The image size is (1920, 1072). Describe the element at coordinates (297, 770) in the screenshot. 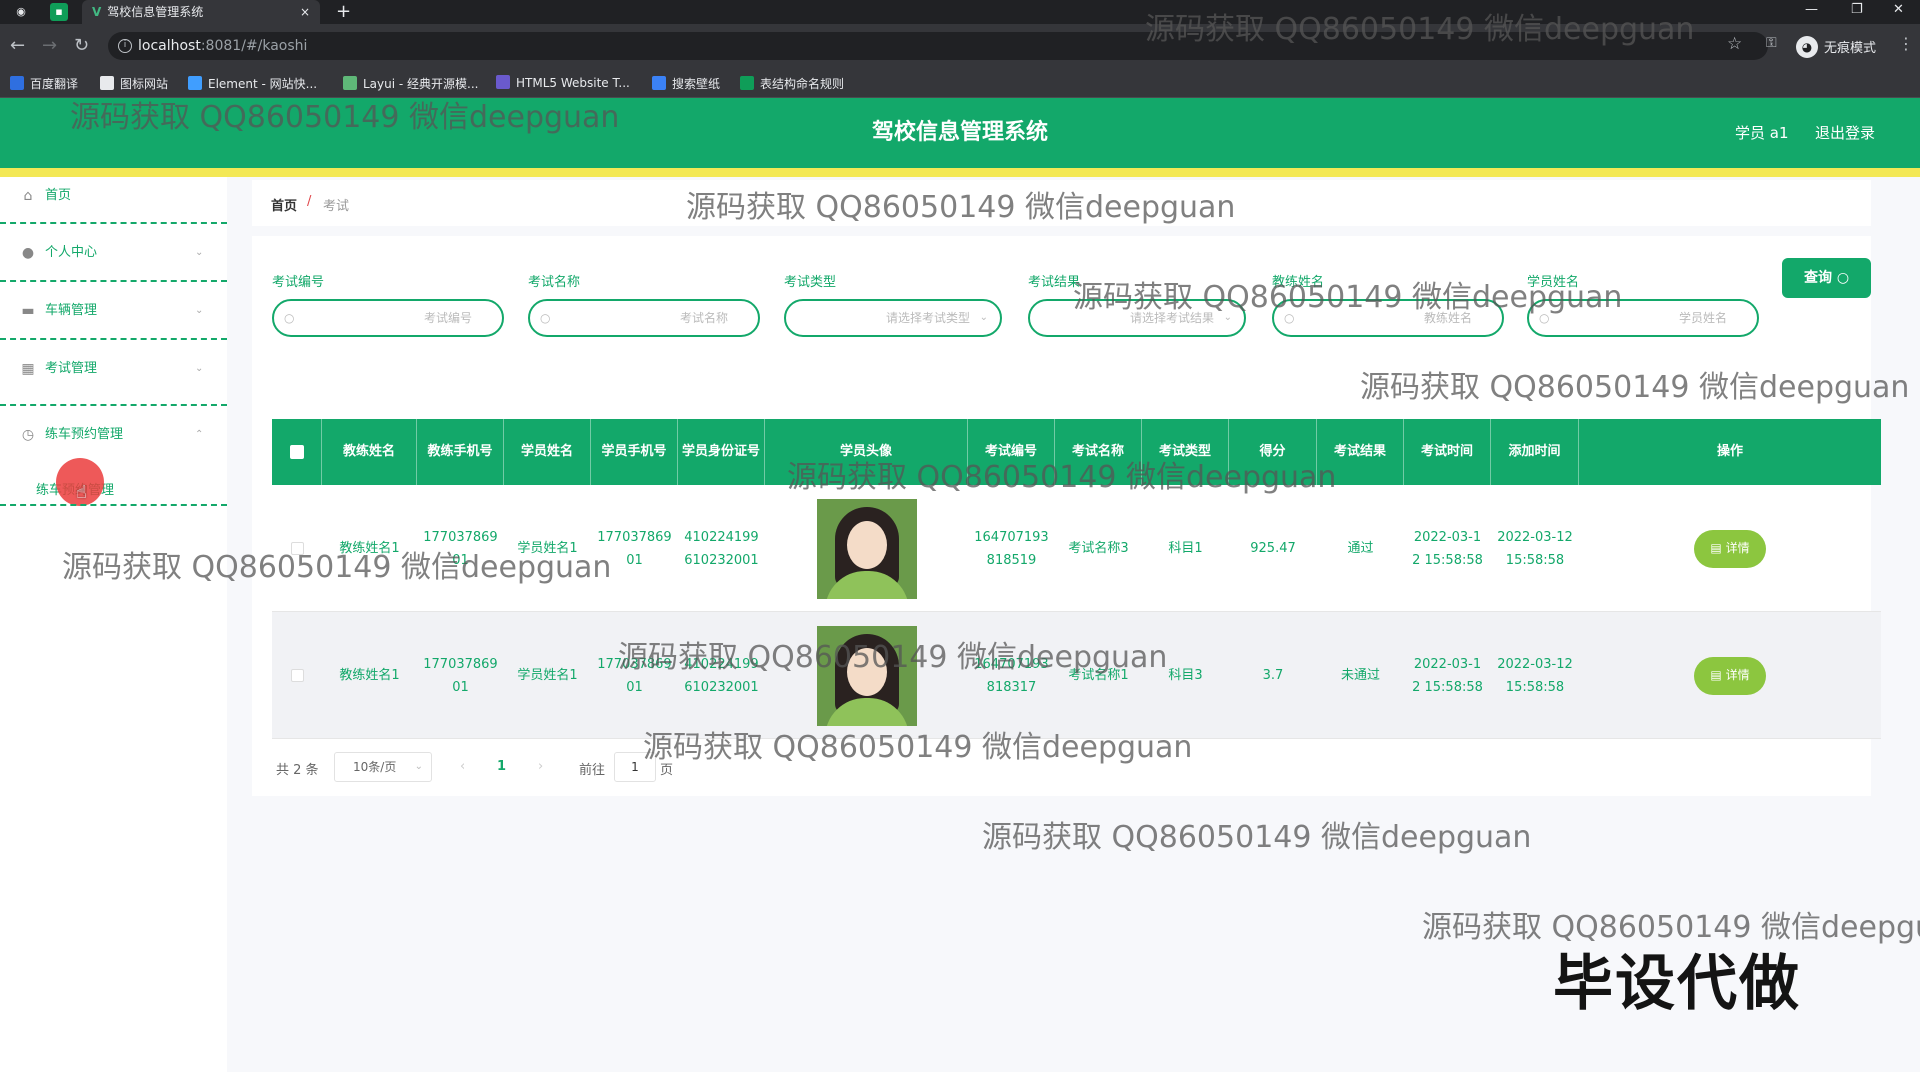

I see `pagination-total: 共 2 条` at that location.